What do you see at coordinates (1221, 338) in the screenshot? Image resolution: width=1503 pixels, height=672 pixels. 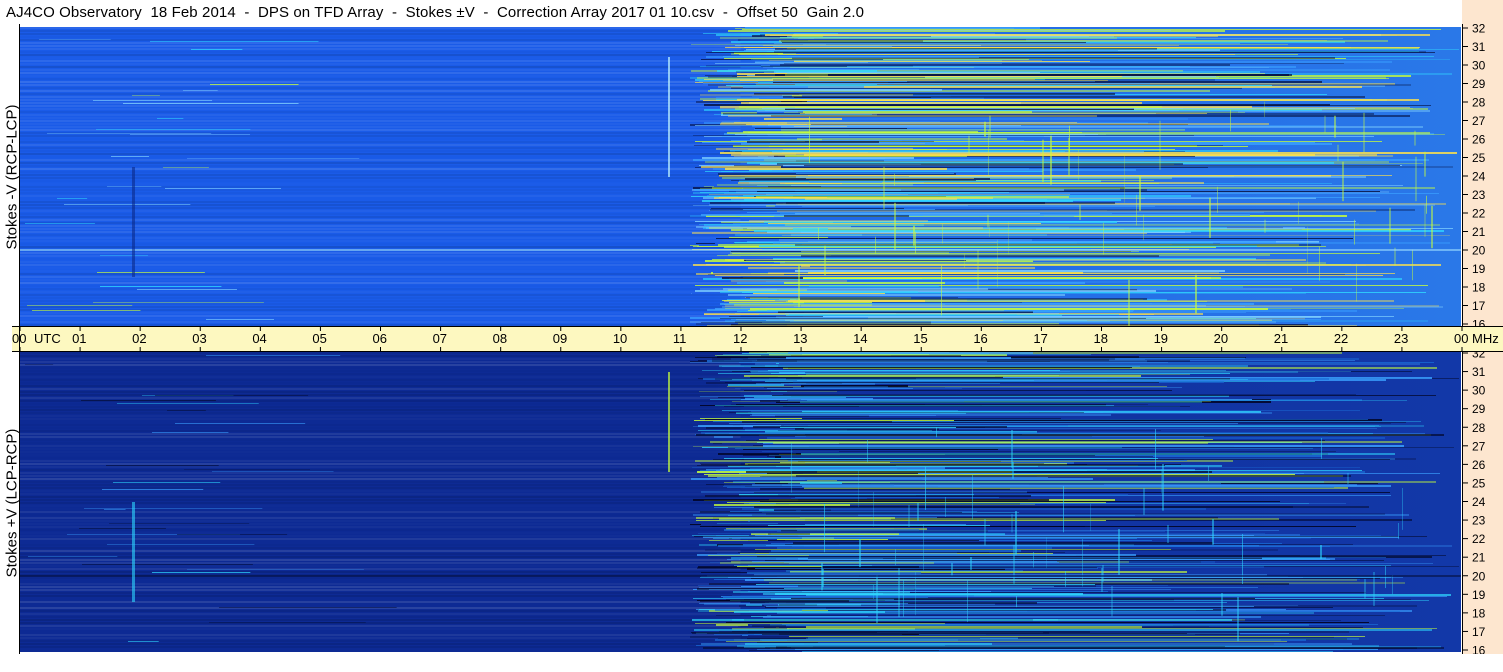 I see `time-tick-label: 20` at bounding box center [1221, 338].